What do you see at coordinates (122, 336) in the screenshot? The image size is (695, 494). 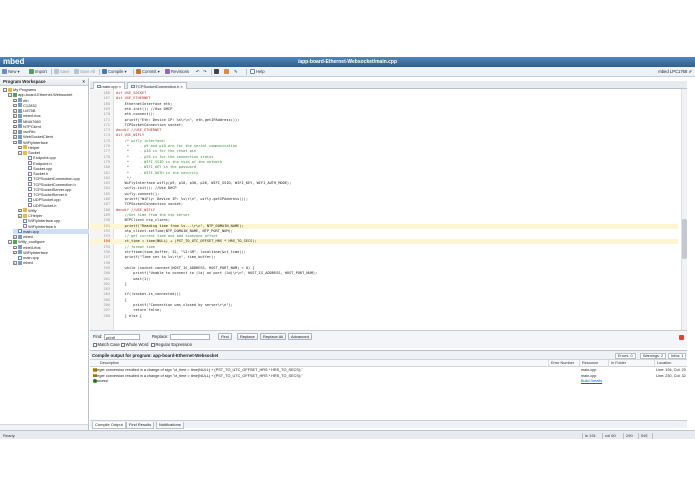 I see `find-input: printf` at bounding box center [122, 336].